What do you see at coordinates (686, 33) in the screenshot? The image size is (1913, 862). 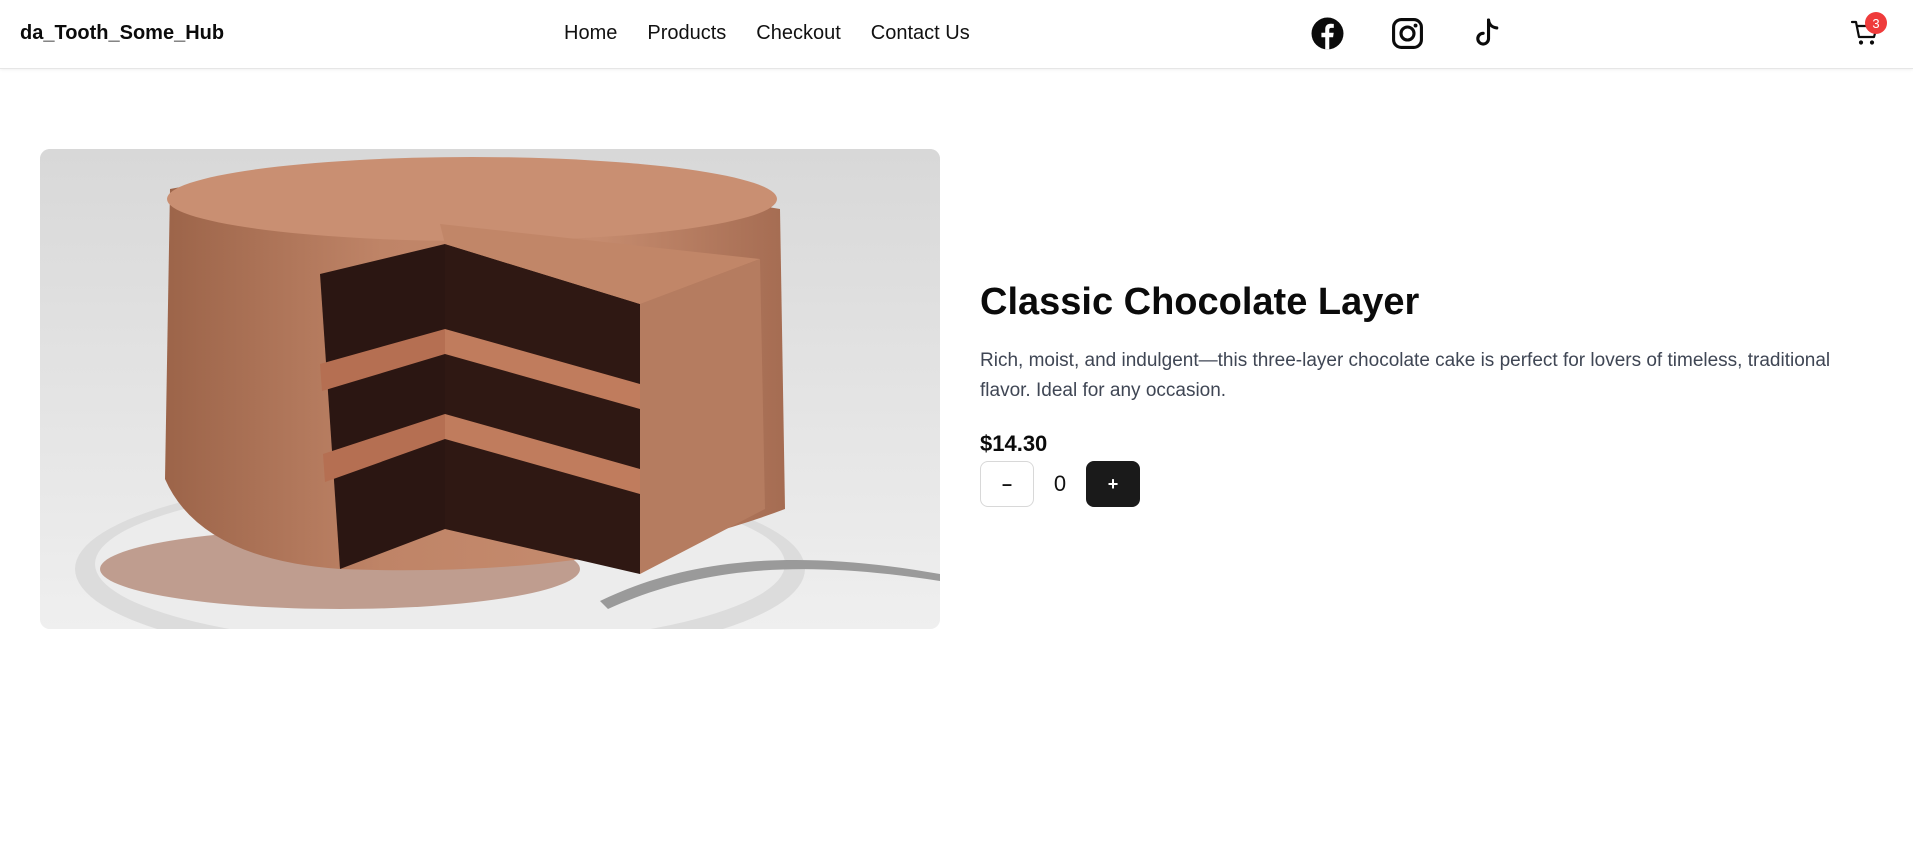 I see `nav-products-link: Products` at bounding box center [686, 33].